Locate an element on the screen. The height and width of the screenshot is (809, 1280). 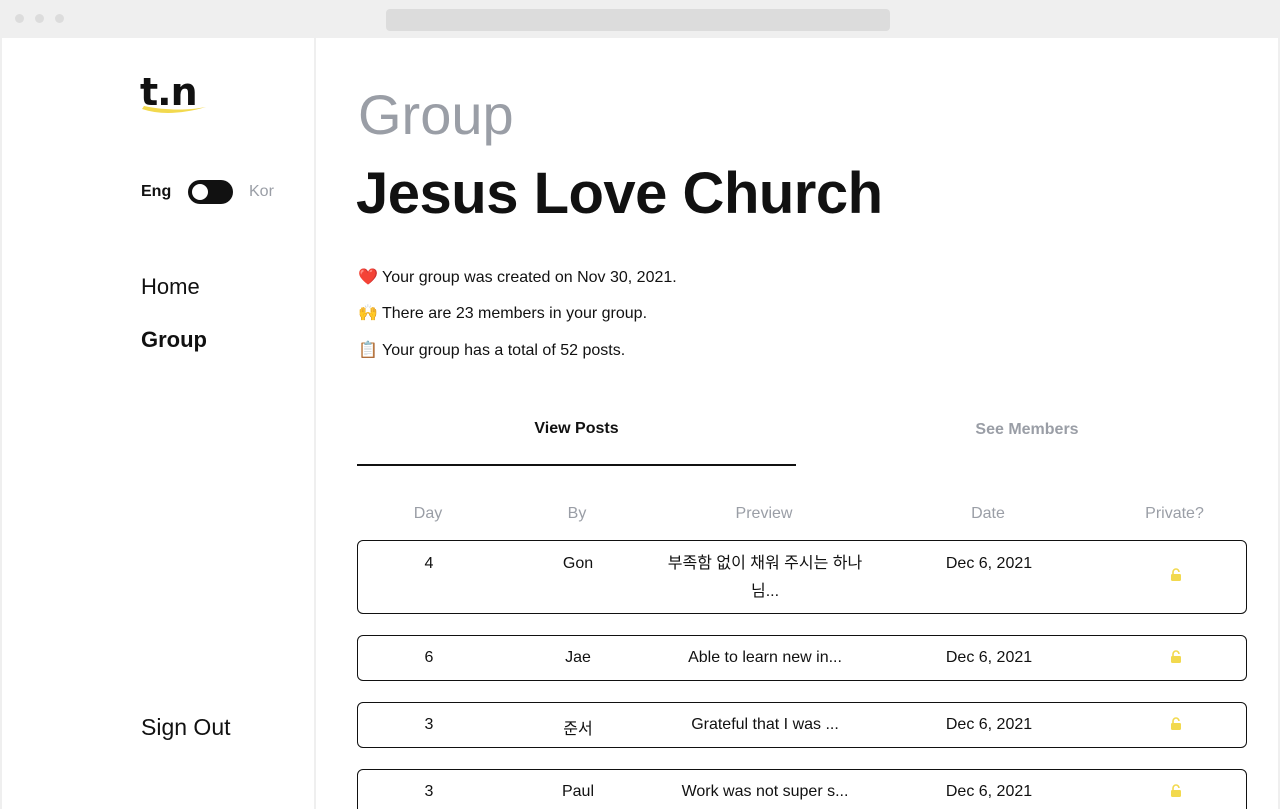
address-bar is located at coordinates (638, 20).